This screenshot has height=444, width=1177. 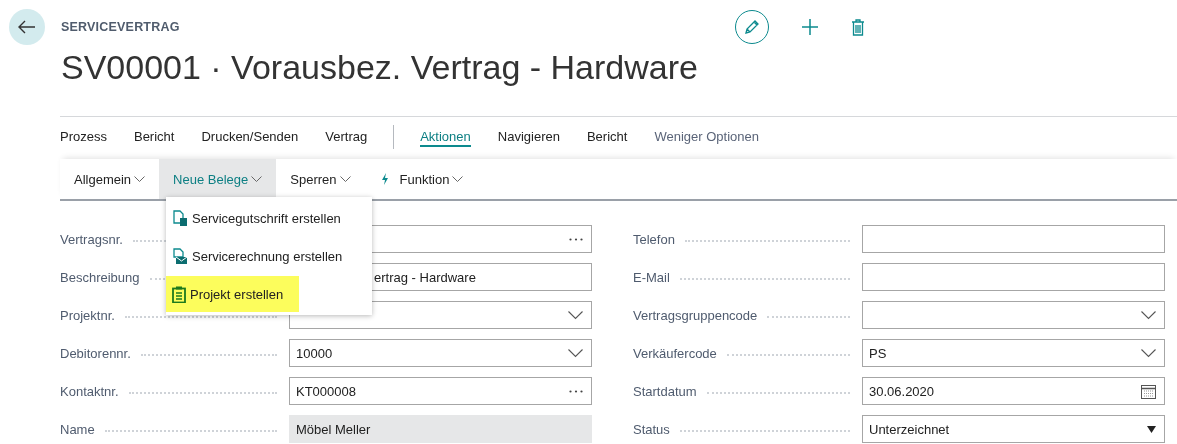 What do you see at coordinates (83, 136) in the screenshot?
I see `action-tab: Prozess` at bounding box center [83, 136].